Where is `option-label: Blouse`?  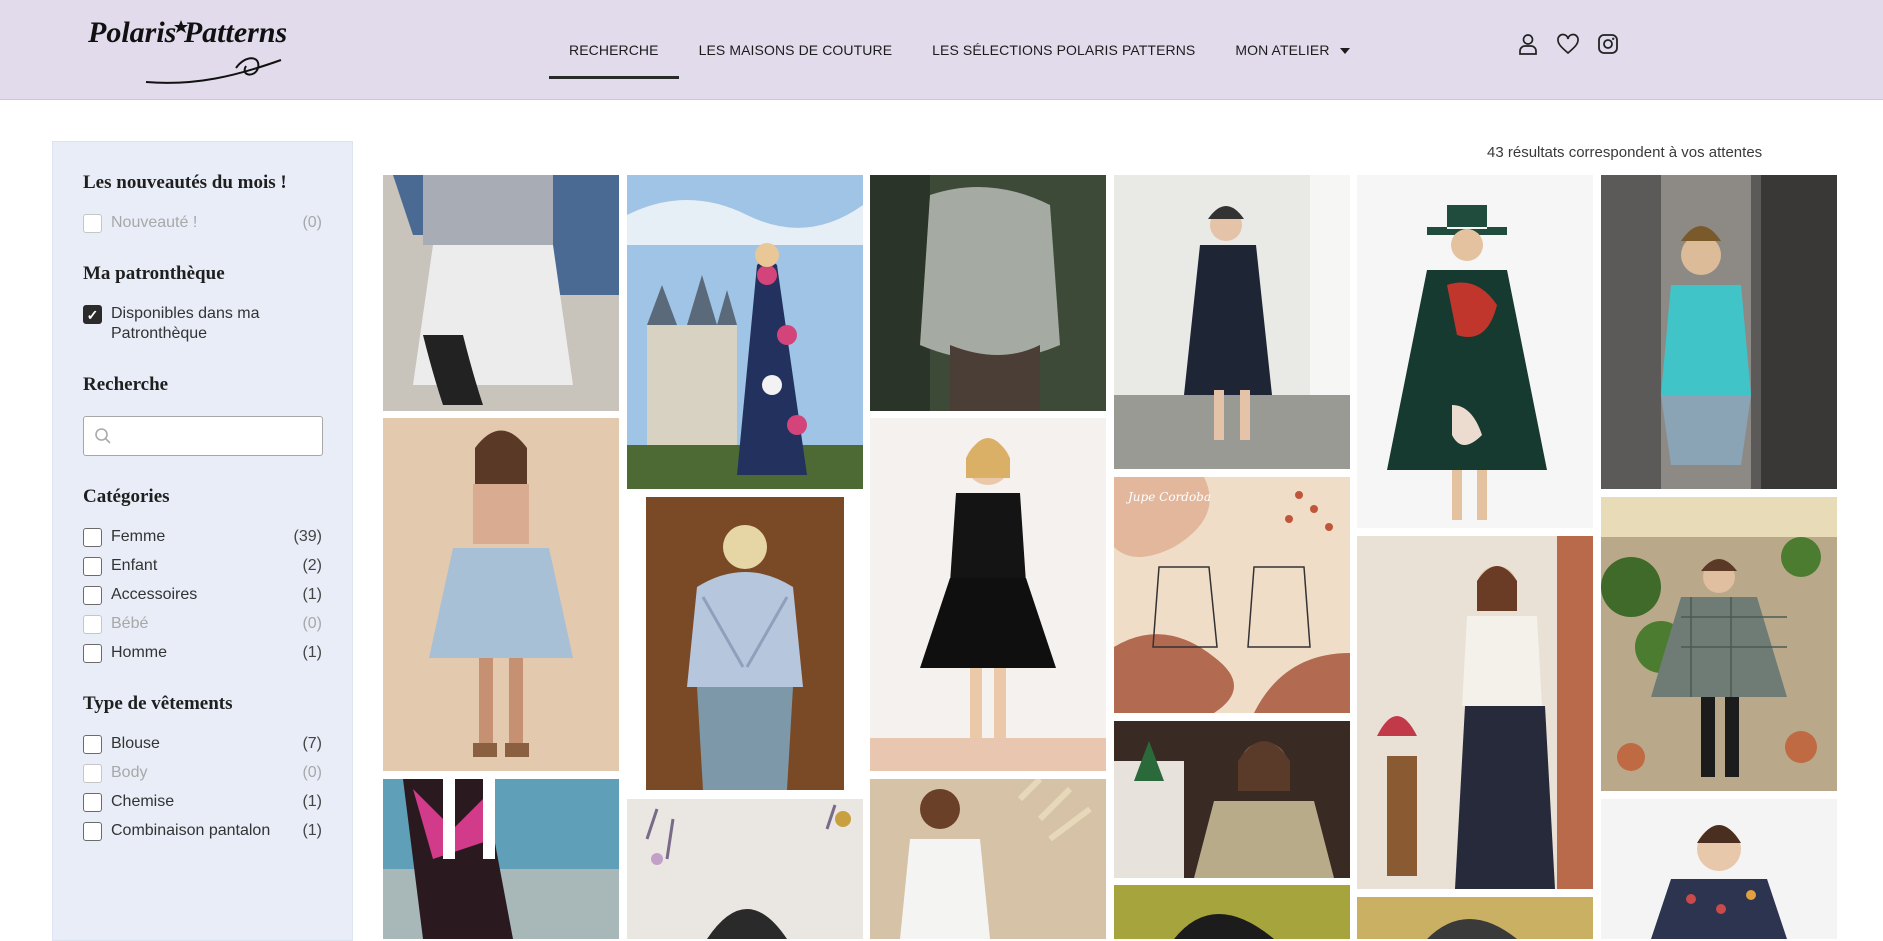
option-label: Blouse is located at coordinates (135, 743).